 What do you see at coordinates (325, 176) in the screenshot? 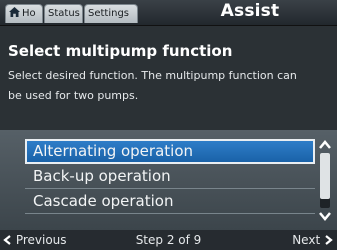
I see `scroll-thumb` at bounding box center [325, 176].